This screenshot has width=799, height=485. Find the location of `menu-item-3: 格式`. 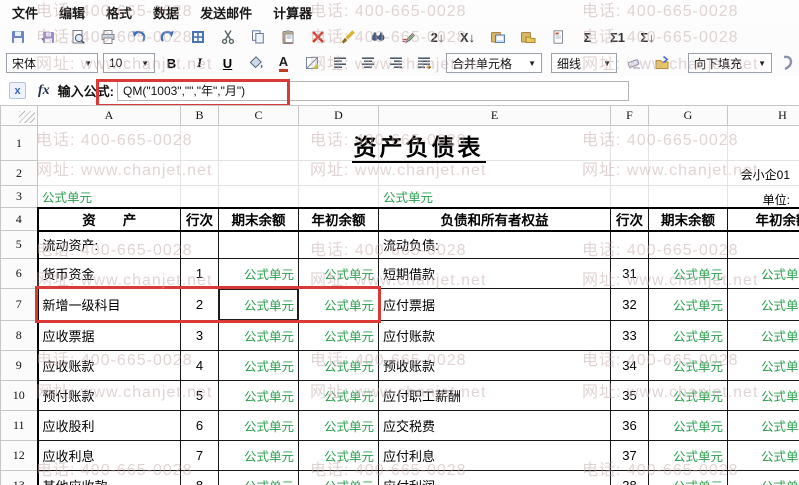

menu-item-3: 格式 is located at coordinates (119, 12).